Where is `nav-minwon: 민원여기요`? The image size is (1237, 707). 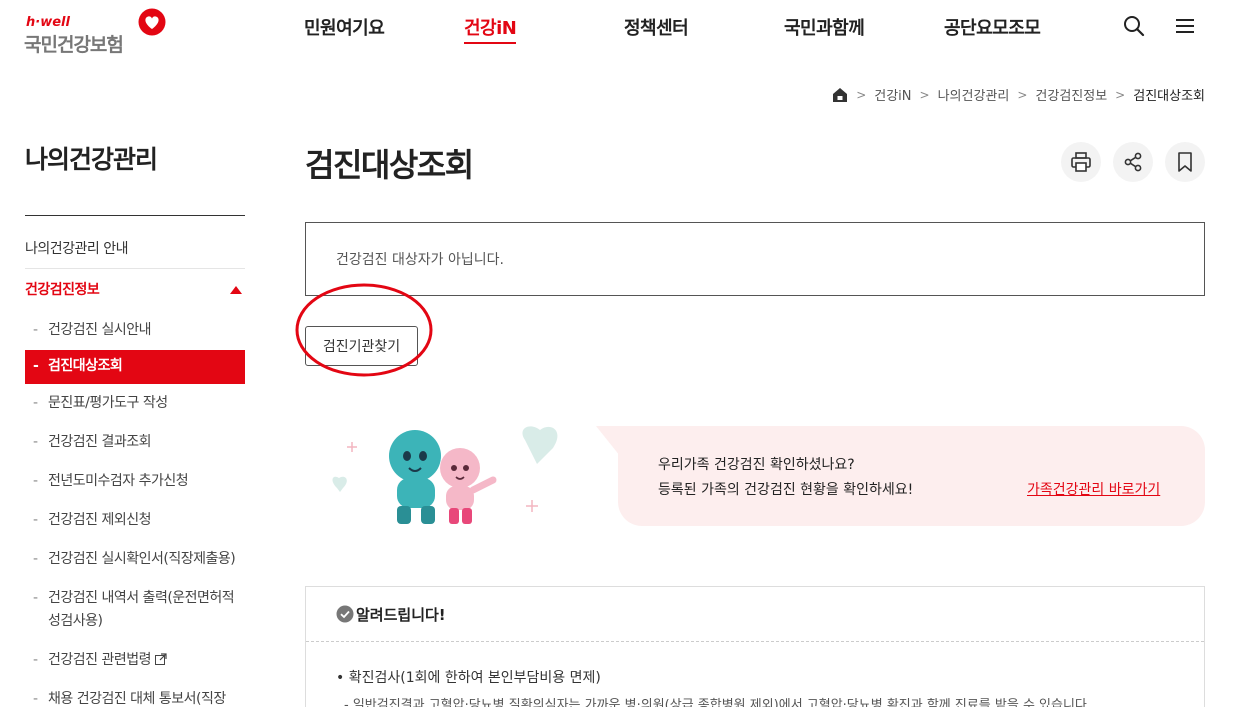
nav-minwon: 민원여기요 is located at coordinates (344, 27).